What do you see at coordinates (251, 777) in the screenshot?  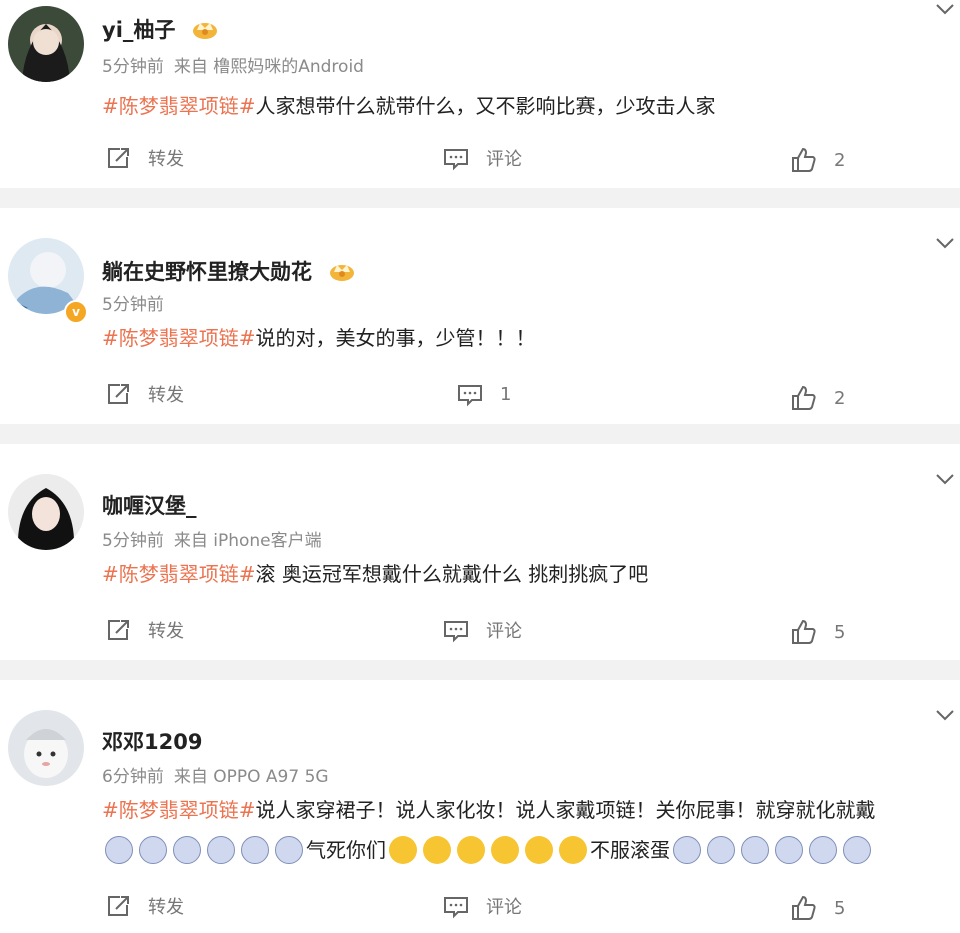 I see `post-source: 来自 OPPO A97 5G` at bounding box center [251, 777].